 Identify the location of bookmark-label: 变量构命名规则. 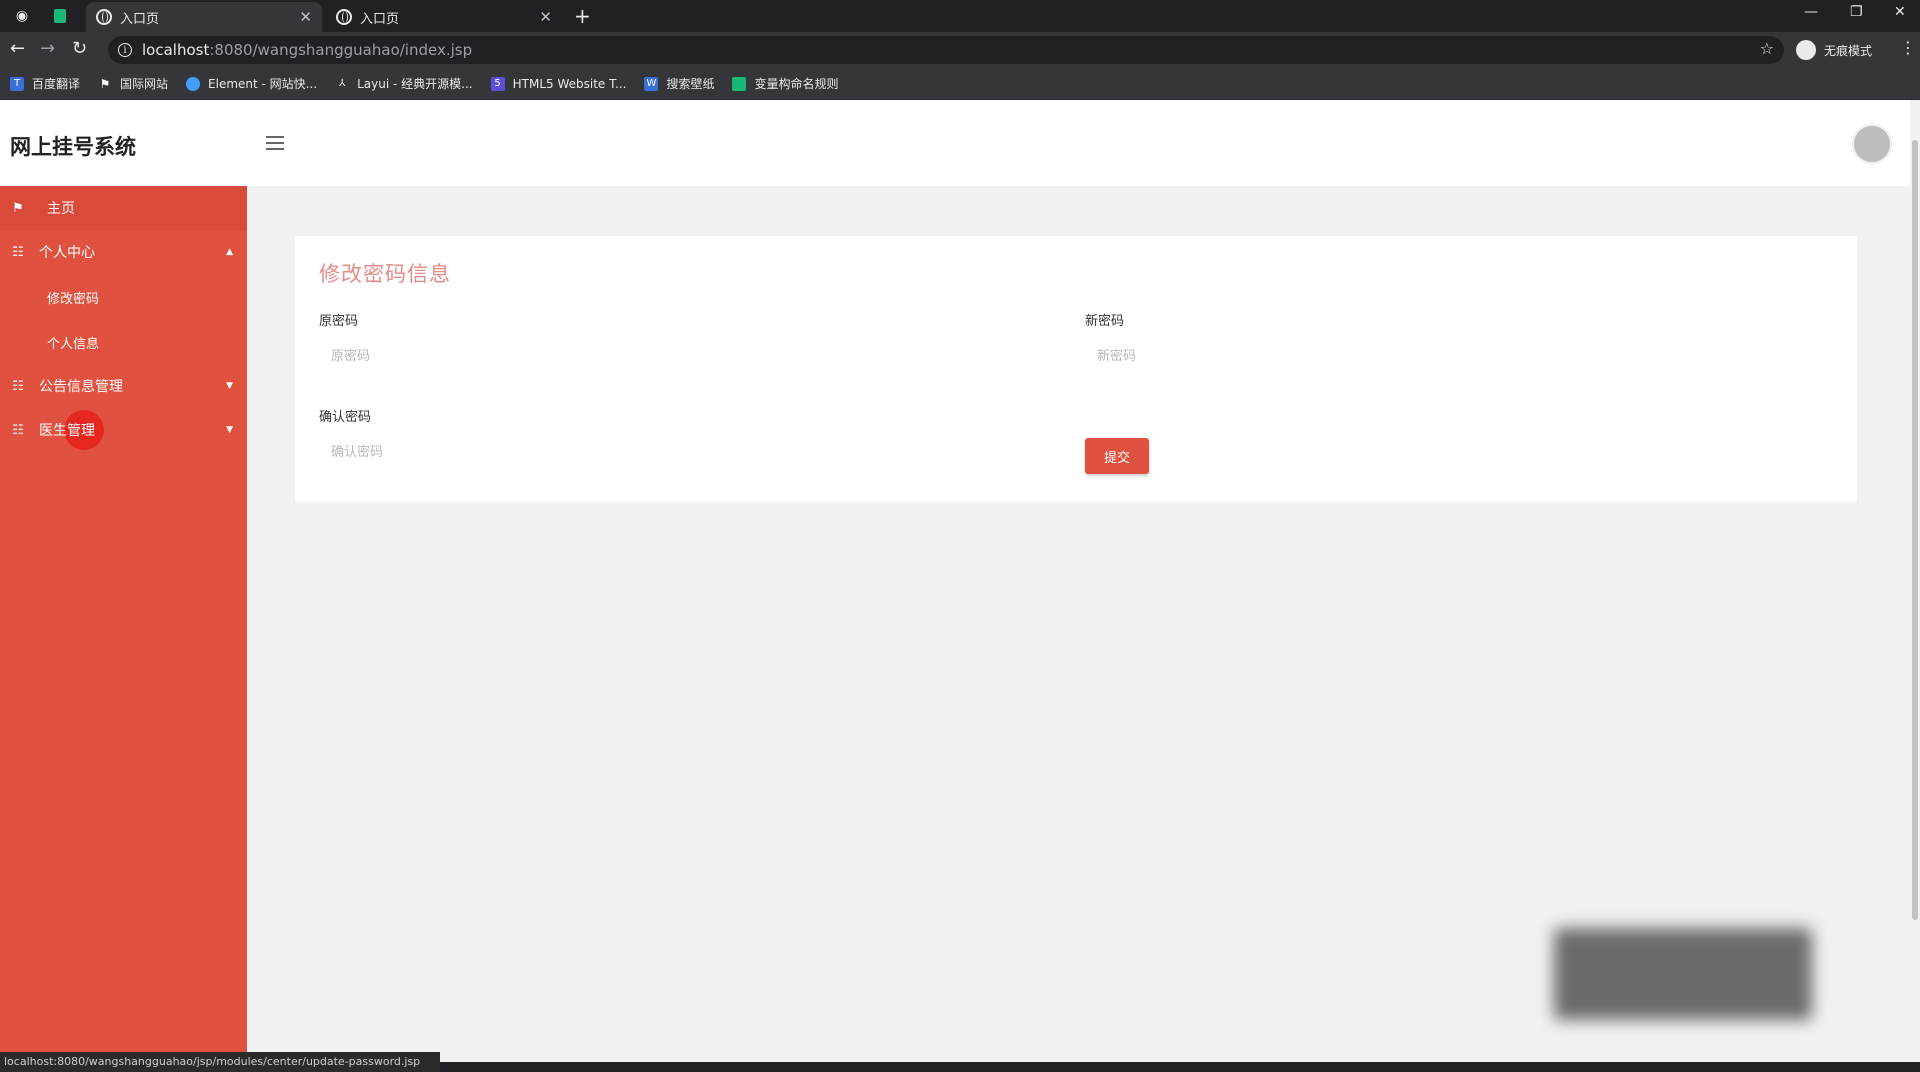
(796, 84).